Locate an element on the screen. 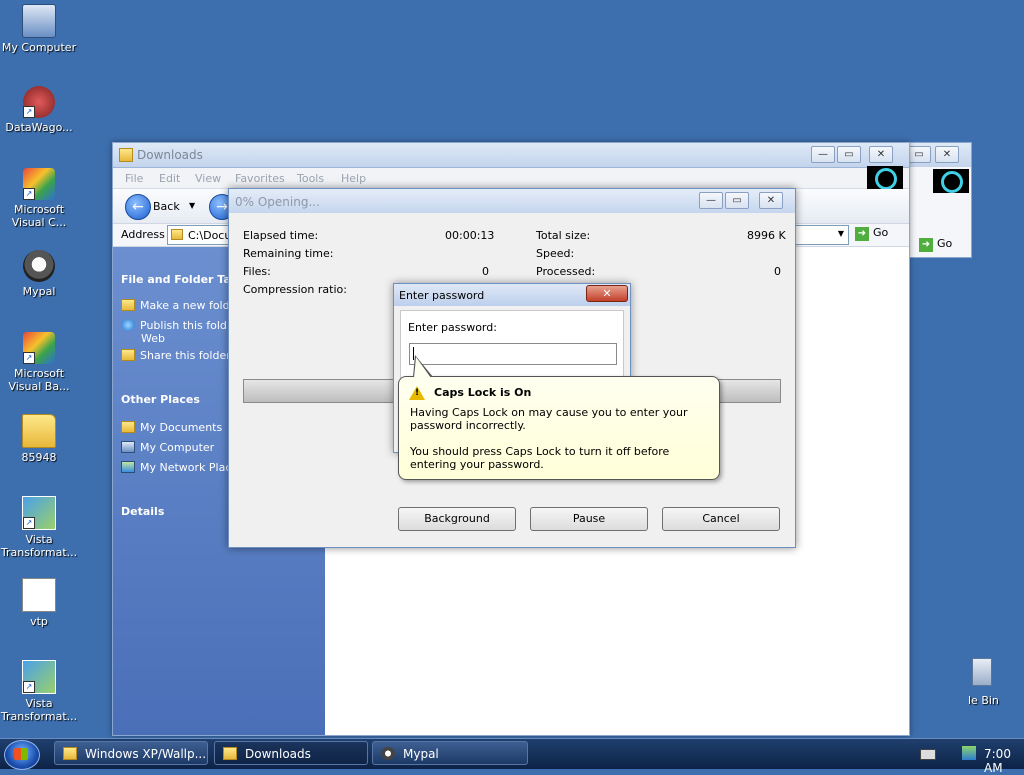 Image resolution: width=1024 pixels, height=775 pixels. desktop-icon-85948: 85948 is located at coordinates (39, 439).